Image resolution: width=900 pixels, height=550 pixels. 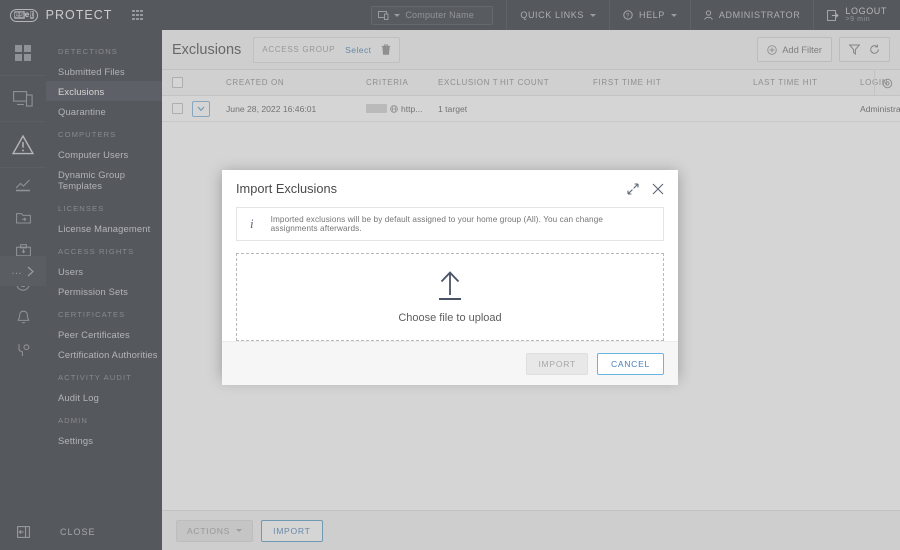 What do you see at coordinates (557, 363) in the screenshot?
I see `dialog-import-button: IMPORT` at bounding box center [557, 363].